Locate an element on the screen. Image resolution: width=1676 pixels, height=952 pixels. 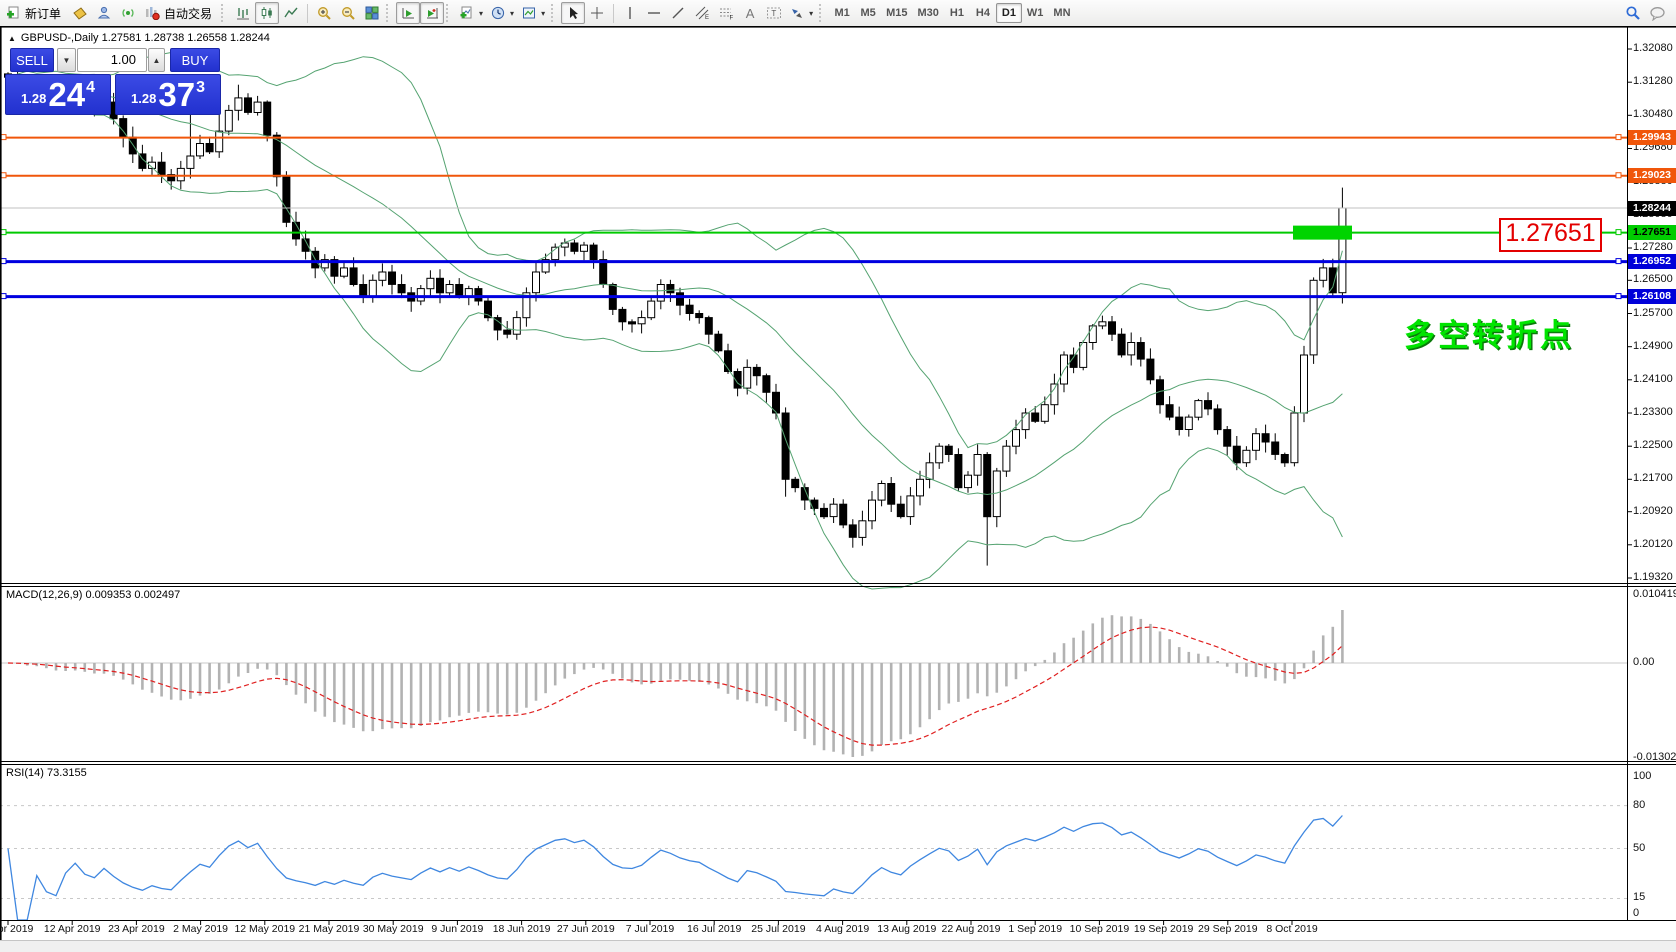
new-order-button: 新订单 is located at coordinates (35, 13).